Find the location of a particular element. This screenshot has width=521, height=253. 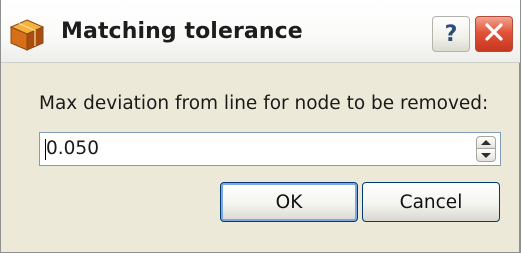

close-icon is located at coordinates (494, 34).